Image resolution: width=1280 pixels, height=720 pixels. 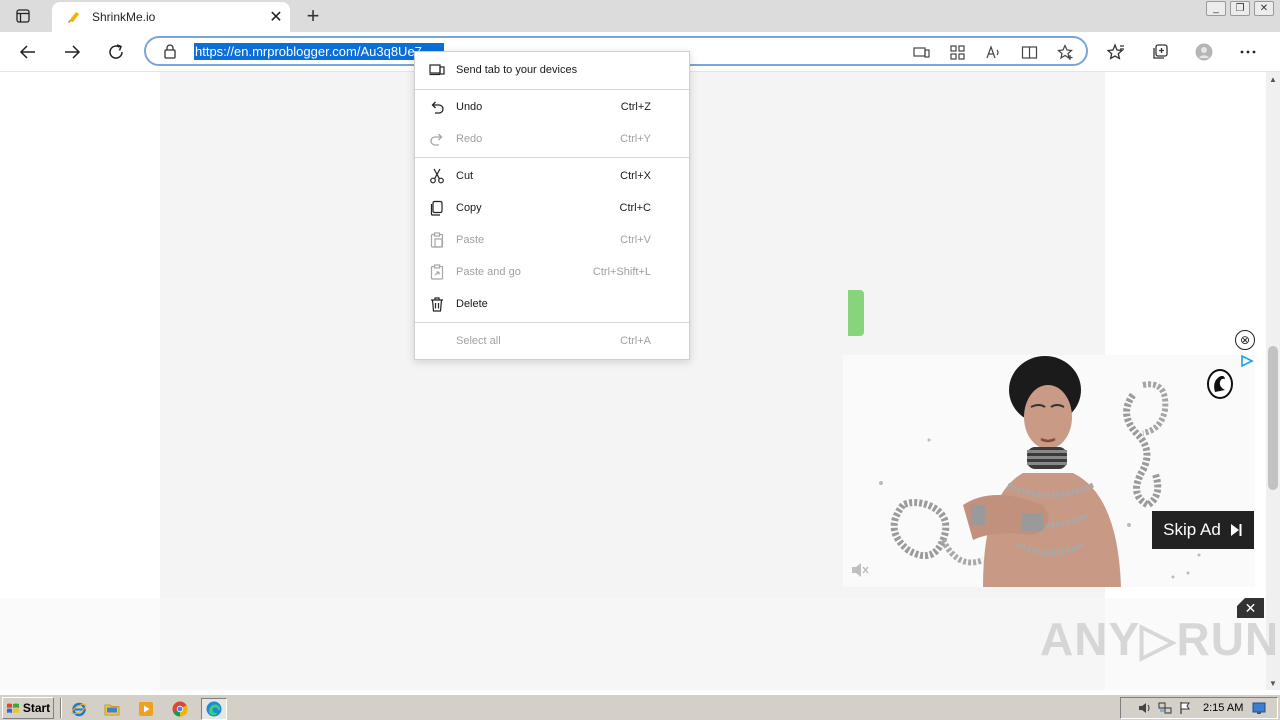 I want to click on apps-icon, so click(x=957, y=52).